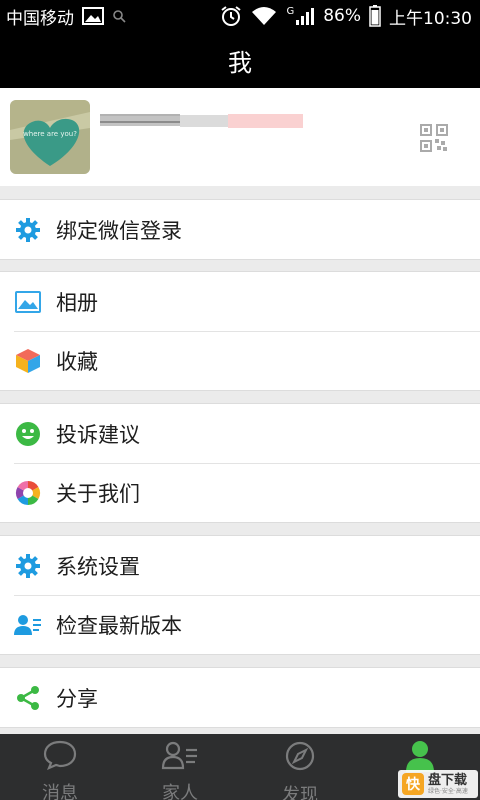 The height and width of the screenshot is (800, 480). I want to click on signal-icon: G, so click(300, 16).